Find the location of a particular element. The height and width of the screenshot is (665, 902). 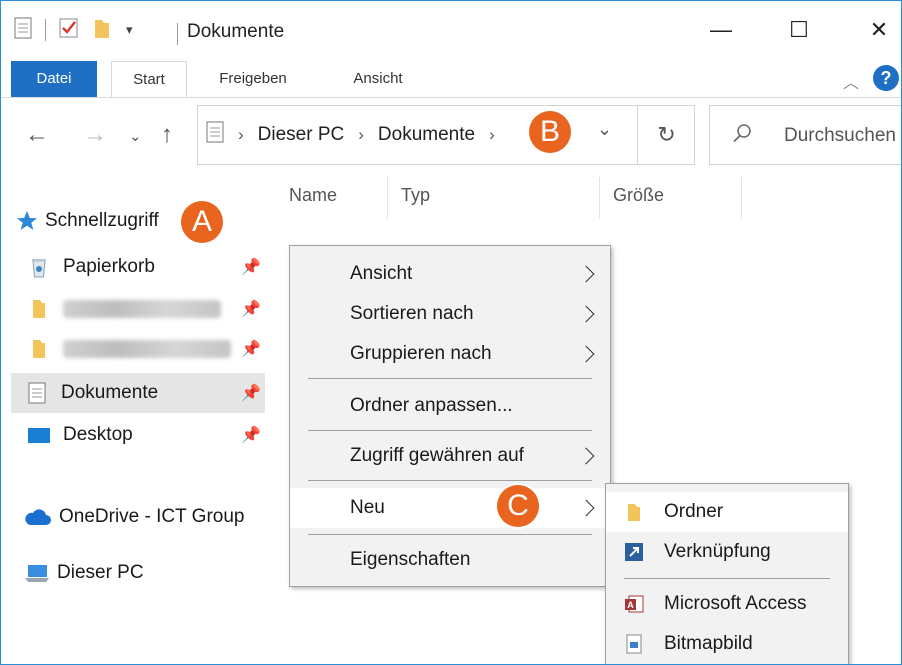

annotation-badge-b: B is located at coordinates (550, 132).